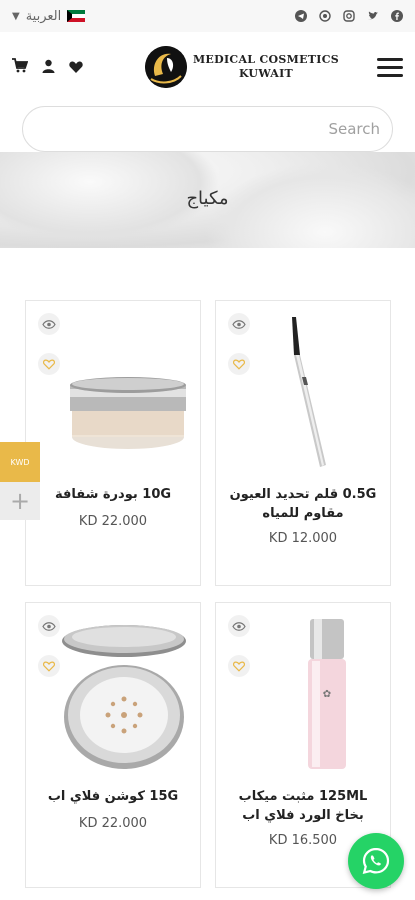 This screenshot has width=415, height=900. What do you see at coordinates (303, 538) in the screenshot?
I see `product-price: KD 12.000` at bounding box center [303, 538].